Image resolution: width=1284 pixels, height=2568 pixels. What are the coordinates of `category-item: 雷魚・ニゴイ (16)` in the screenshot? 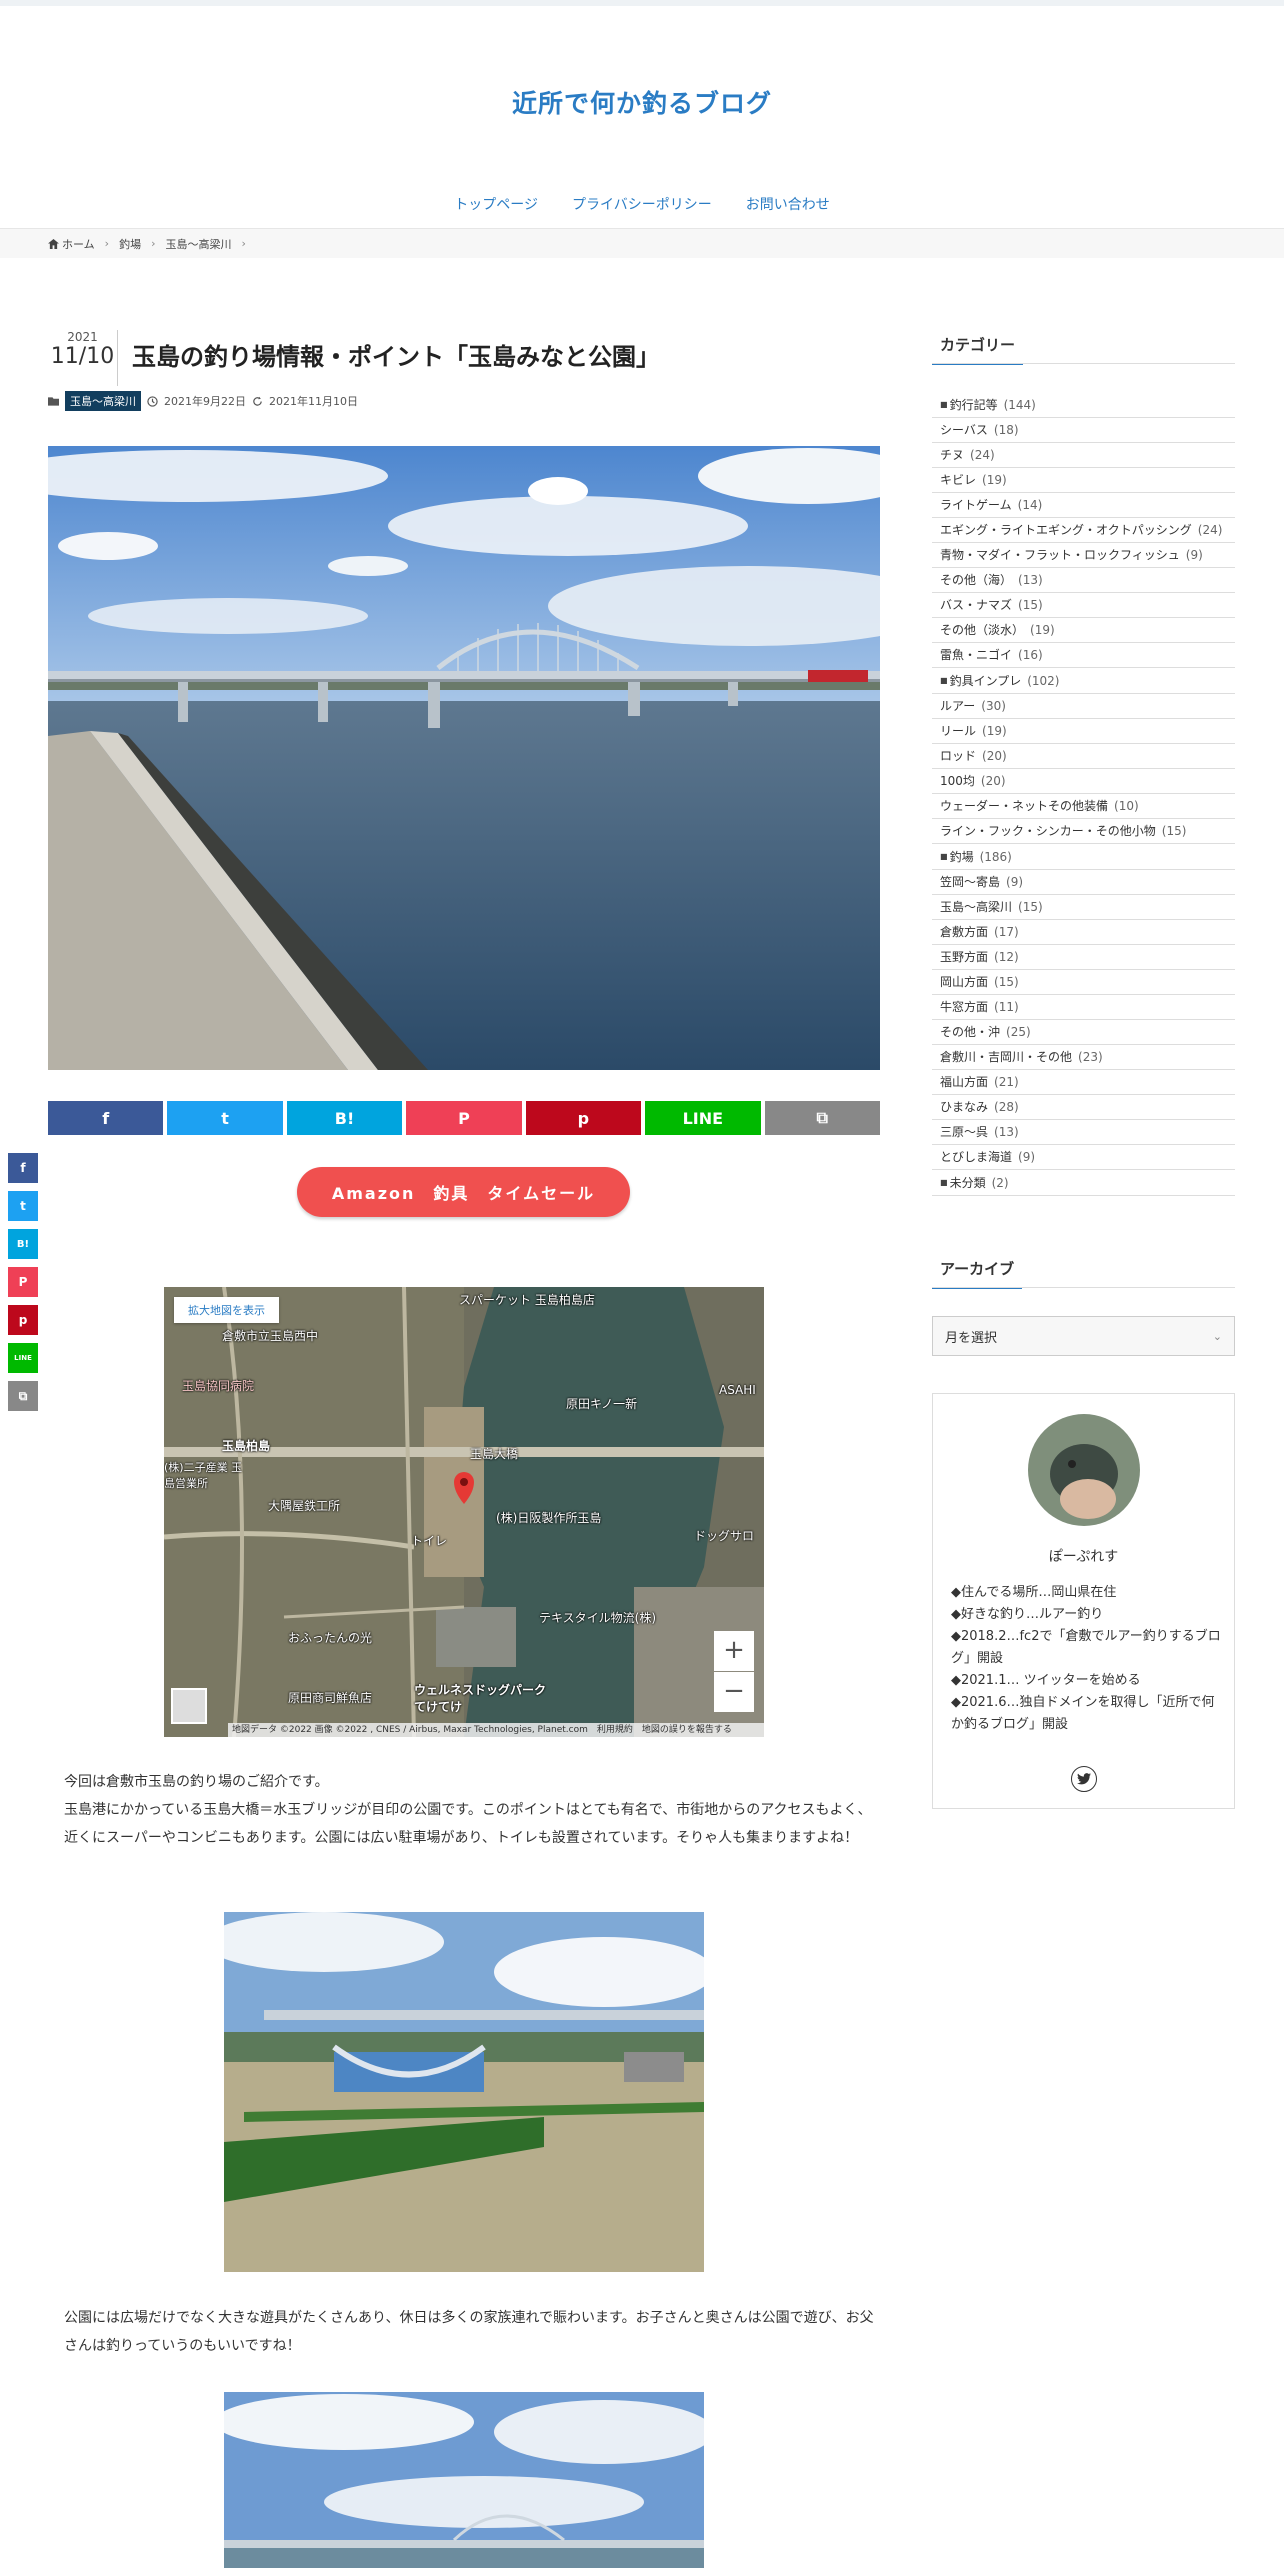 It's located at (1083, 655).